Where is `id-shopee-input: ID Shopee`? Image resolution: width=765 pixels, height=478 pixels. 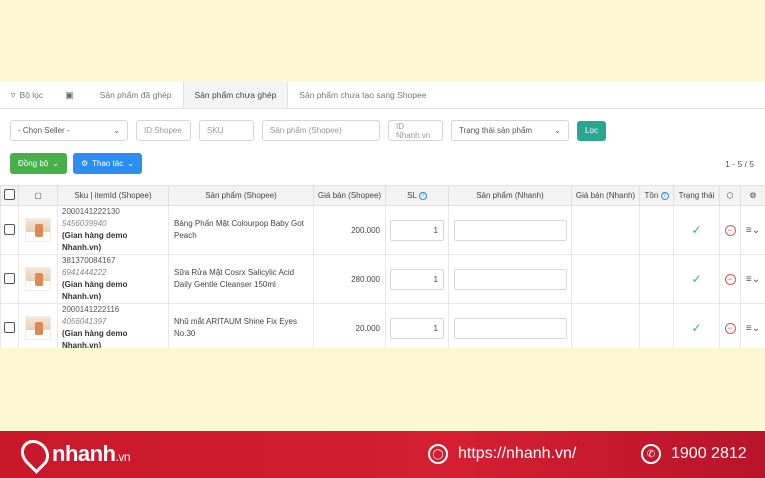
id-shopee-input: ID Shopee is located at coordinates (163, 130).